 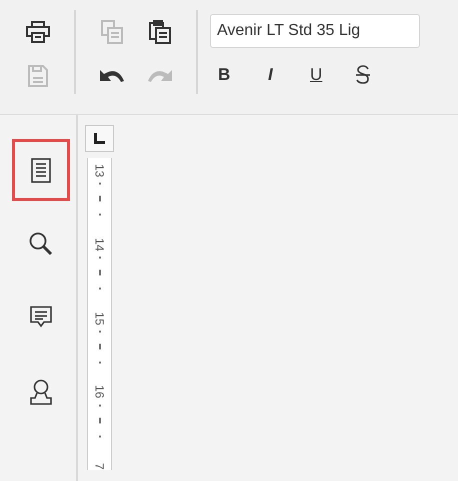 I want to click on undo-icon, so click(x=112, y=76).